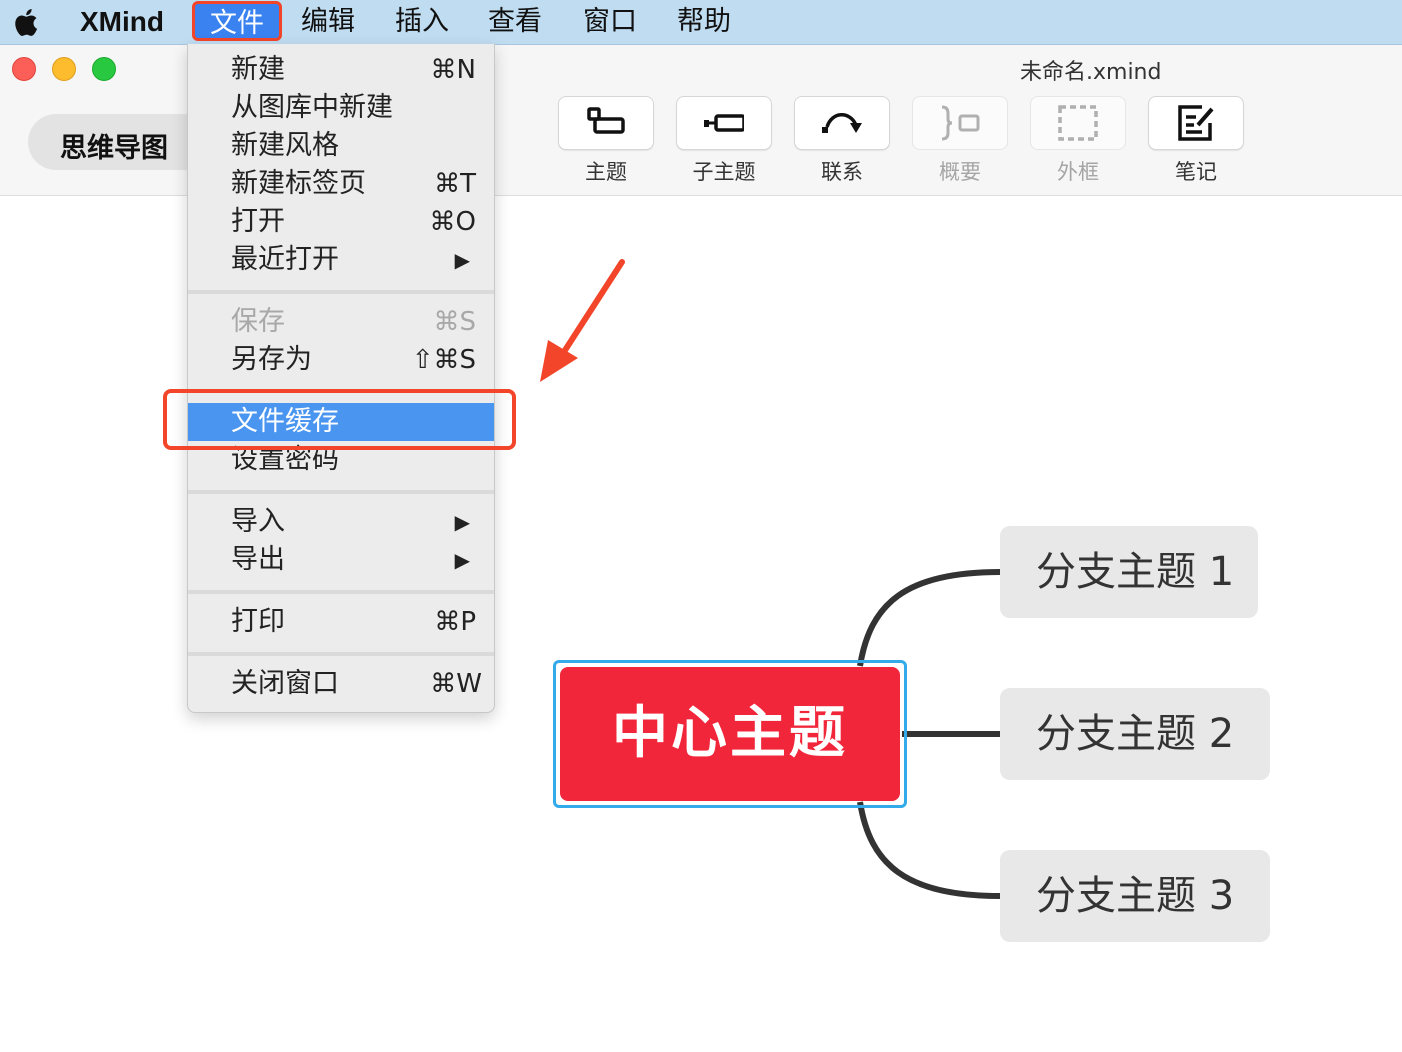 This screenshot has height=1052, width=1402. Describe the element at coordinates (842, 123) in the screenshot. I see `relationship-icon` at that location.